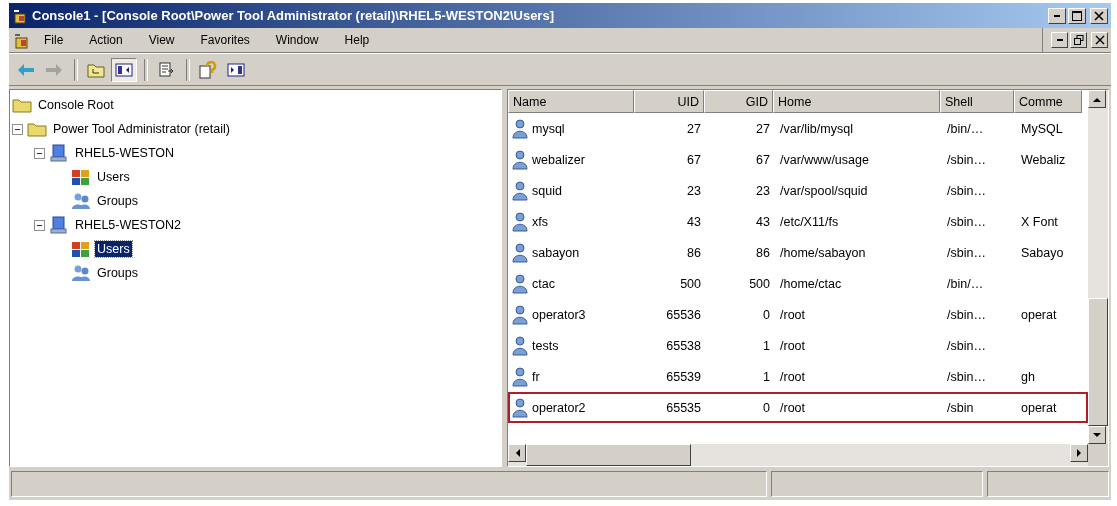 The width and height of the screenshot is (1117, 506). What do you see at coordinates (1048, 101) in the screenshot?
I see `column-header: Comme` at bounding box center [1048, 101].